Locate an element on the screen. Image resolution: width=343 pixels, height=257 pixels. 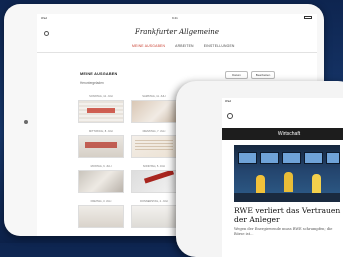
masthead-logo: Frankfurter Allgemeine is located at coordinates (177, 32).